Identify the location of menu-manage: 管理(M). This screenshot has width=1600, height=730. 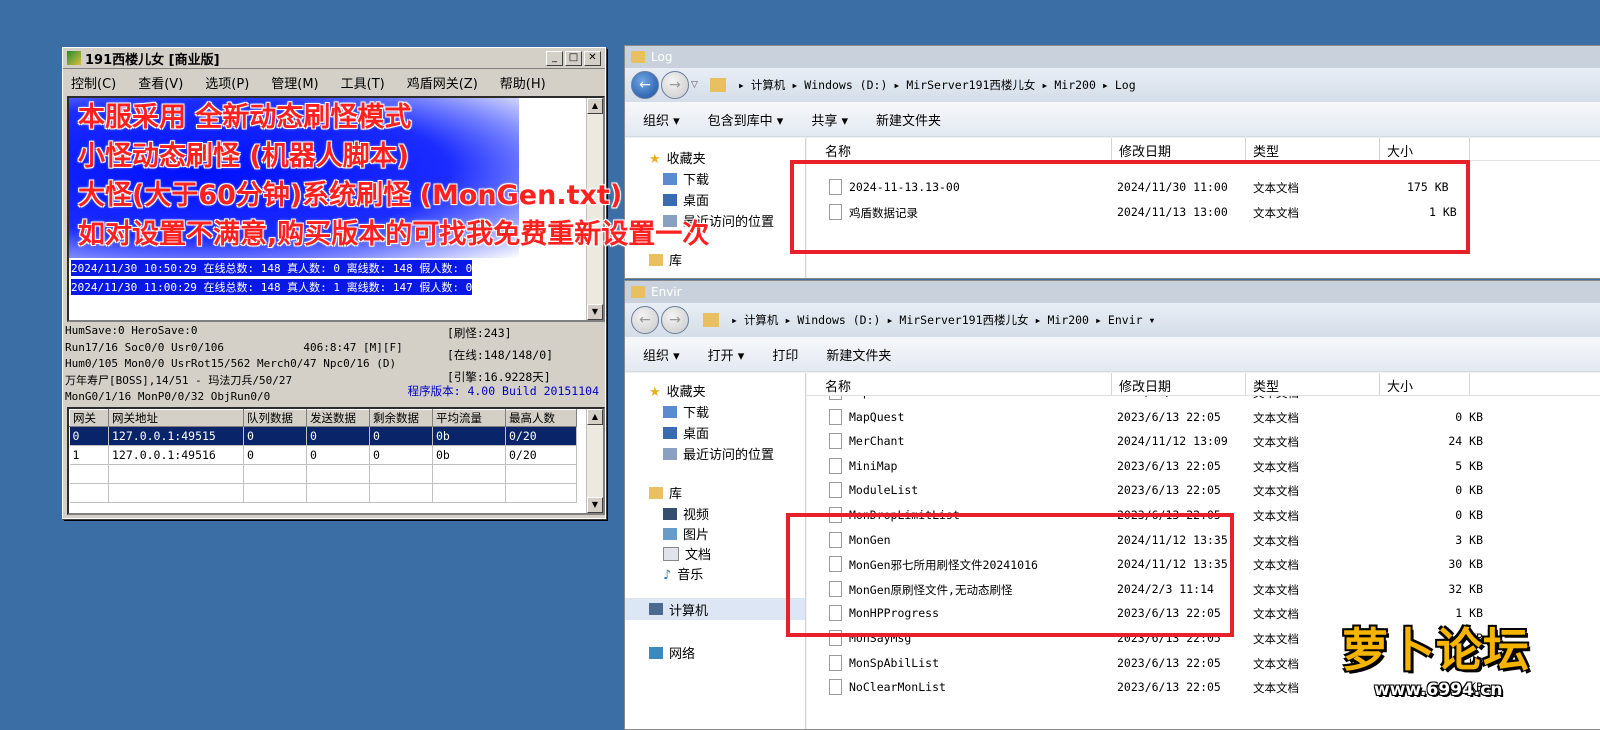
(294, 82).